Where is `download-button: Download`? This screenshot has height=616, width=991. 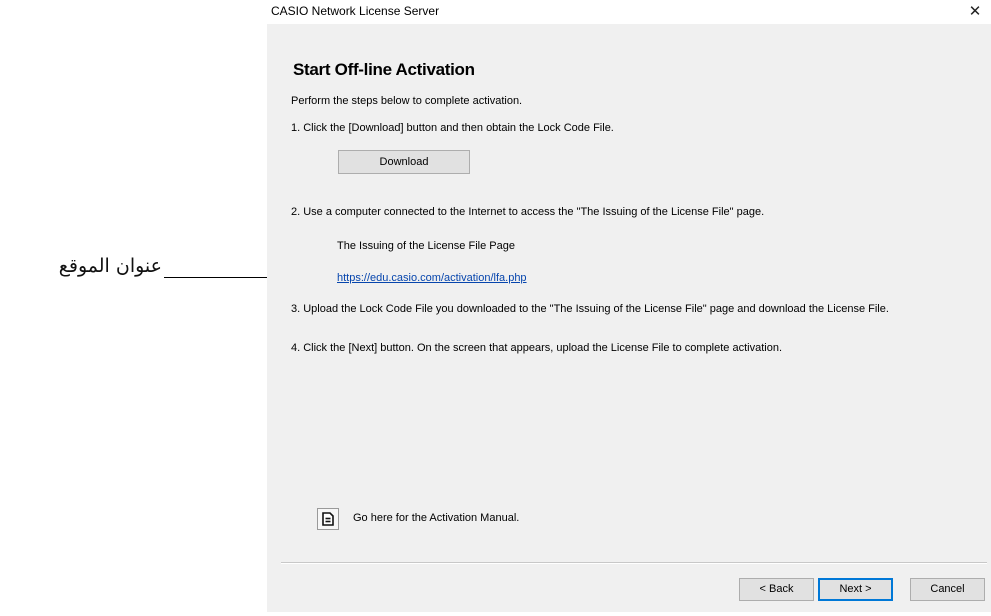
download-button: Download is located at coordinates (404, 162).